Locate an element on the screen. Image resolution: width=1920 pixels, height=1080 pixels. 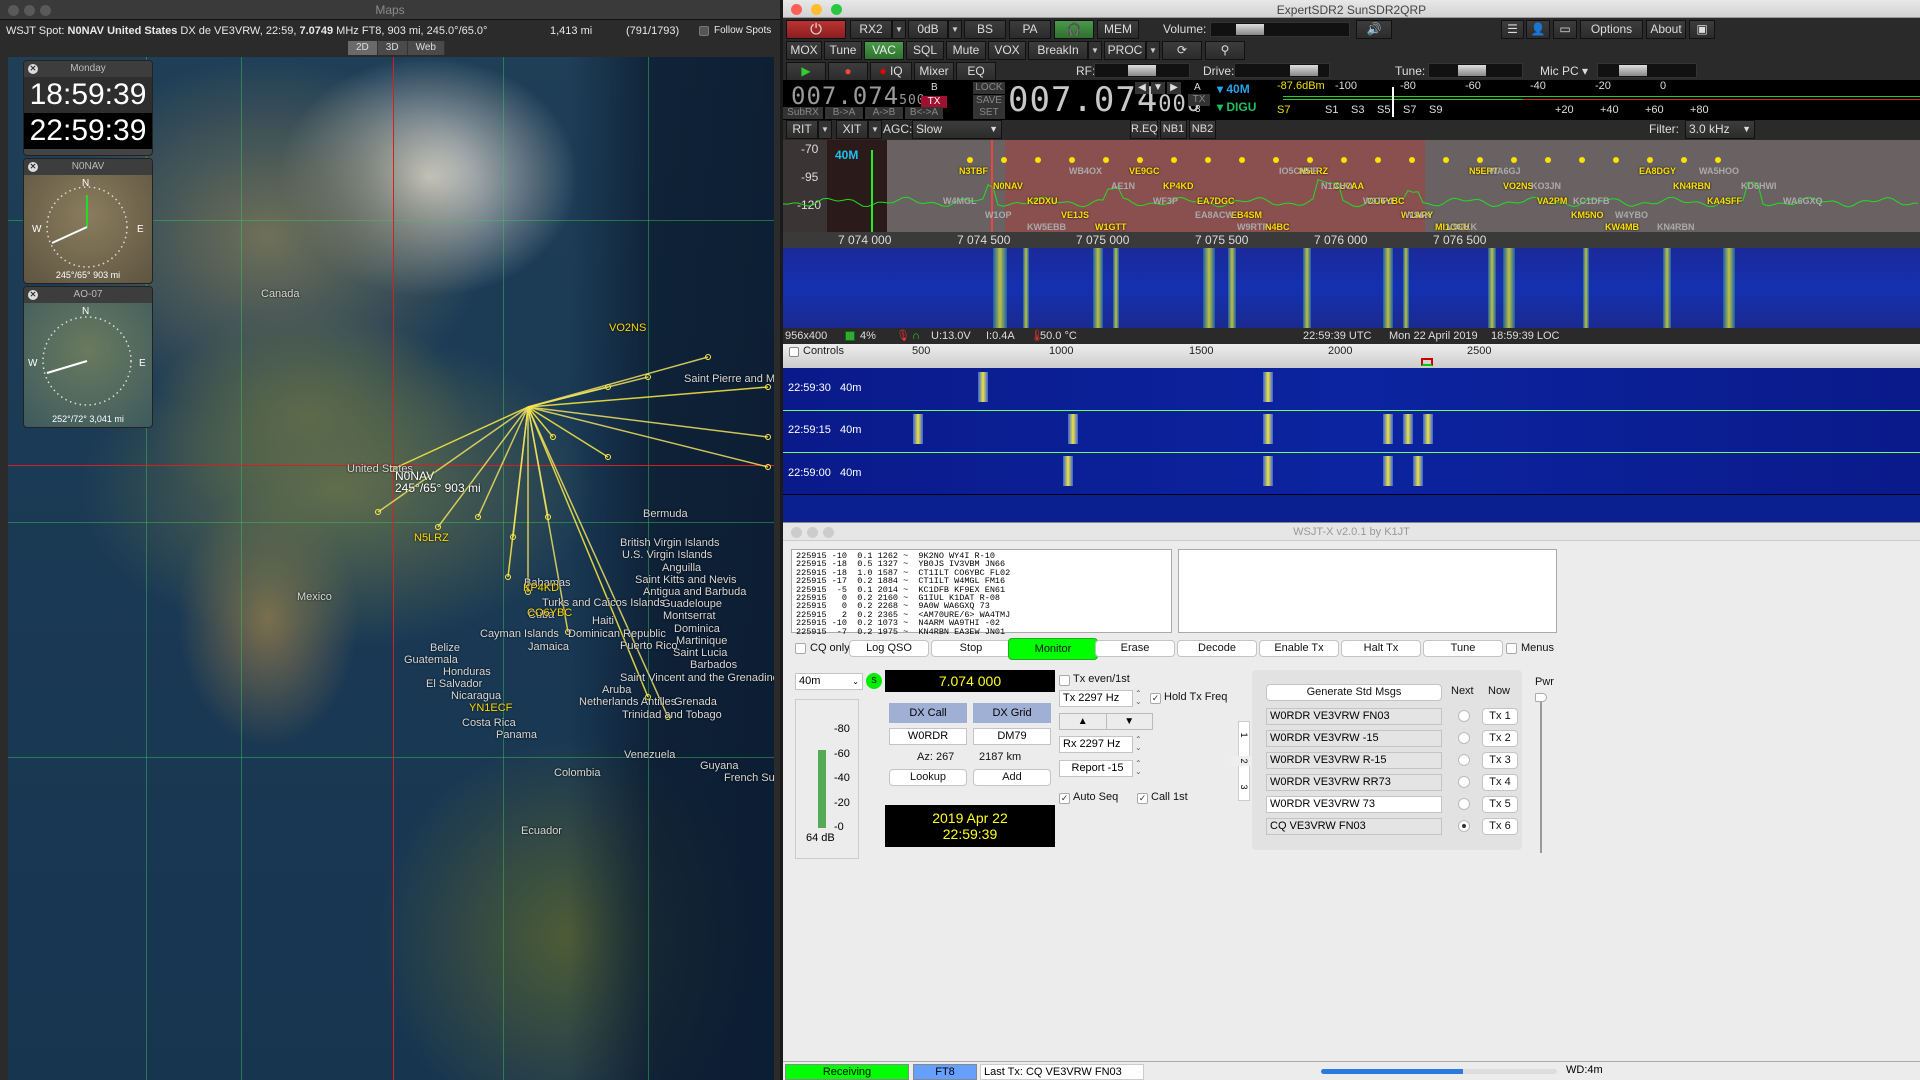
spectrum-spot-callsign: N1AHO is located at coordinates (1337, 186).